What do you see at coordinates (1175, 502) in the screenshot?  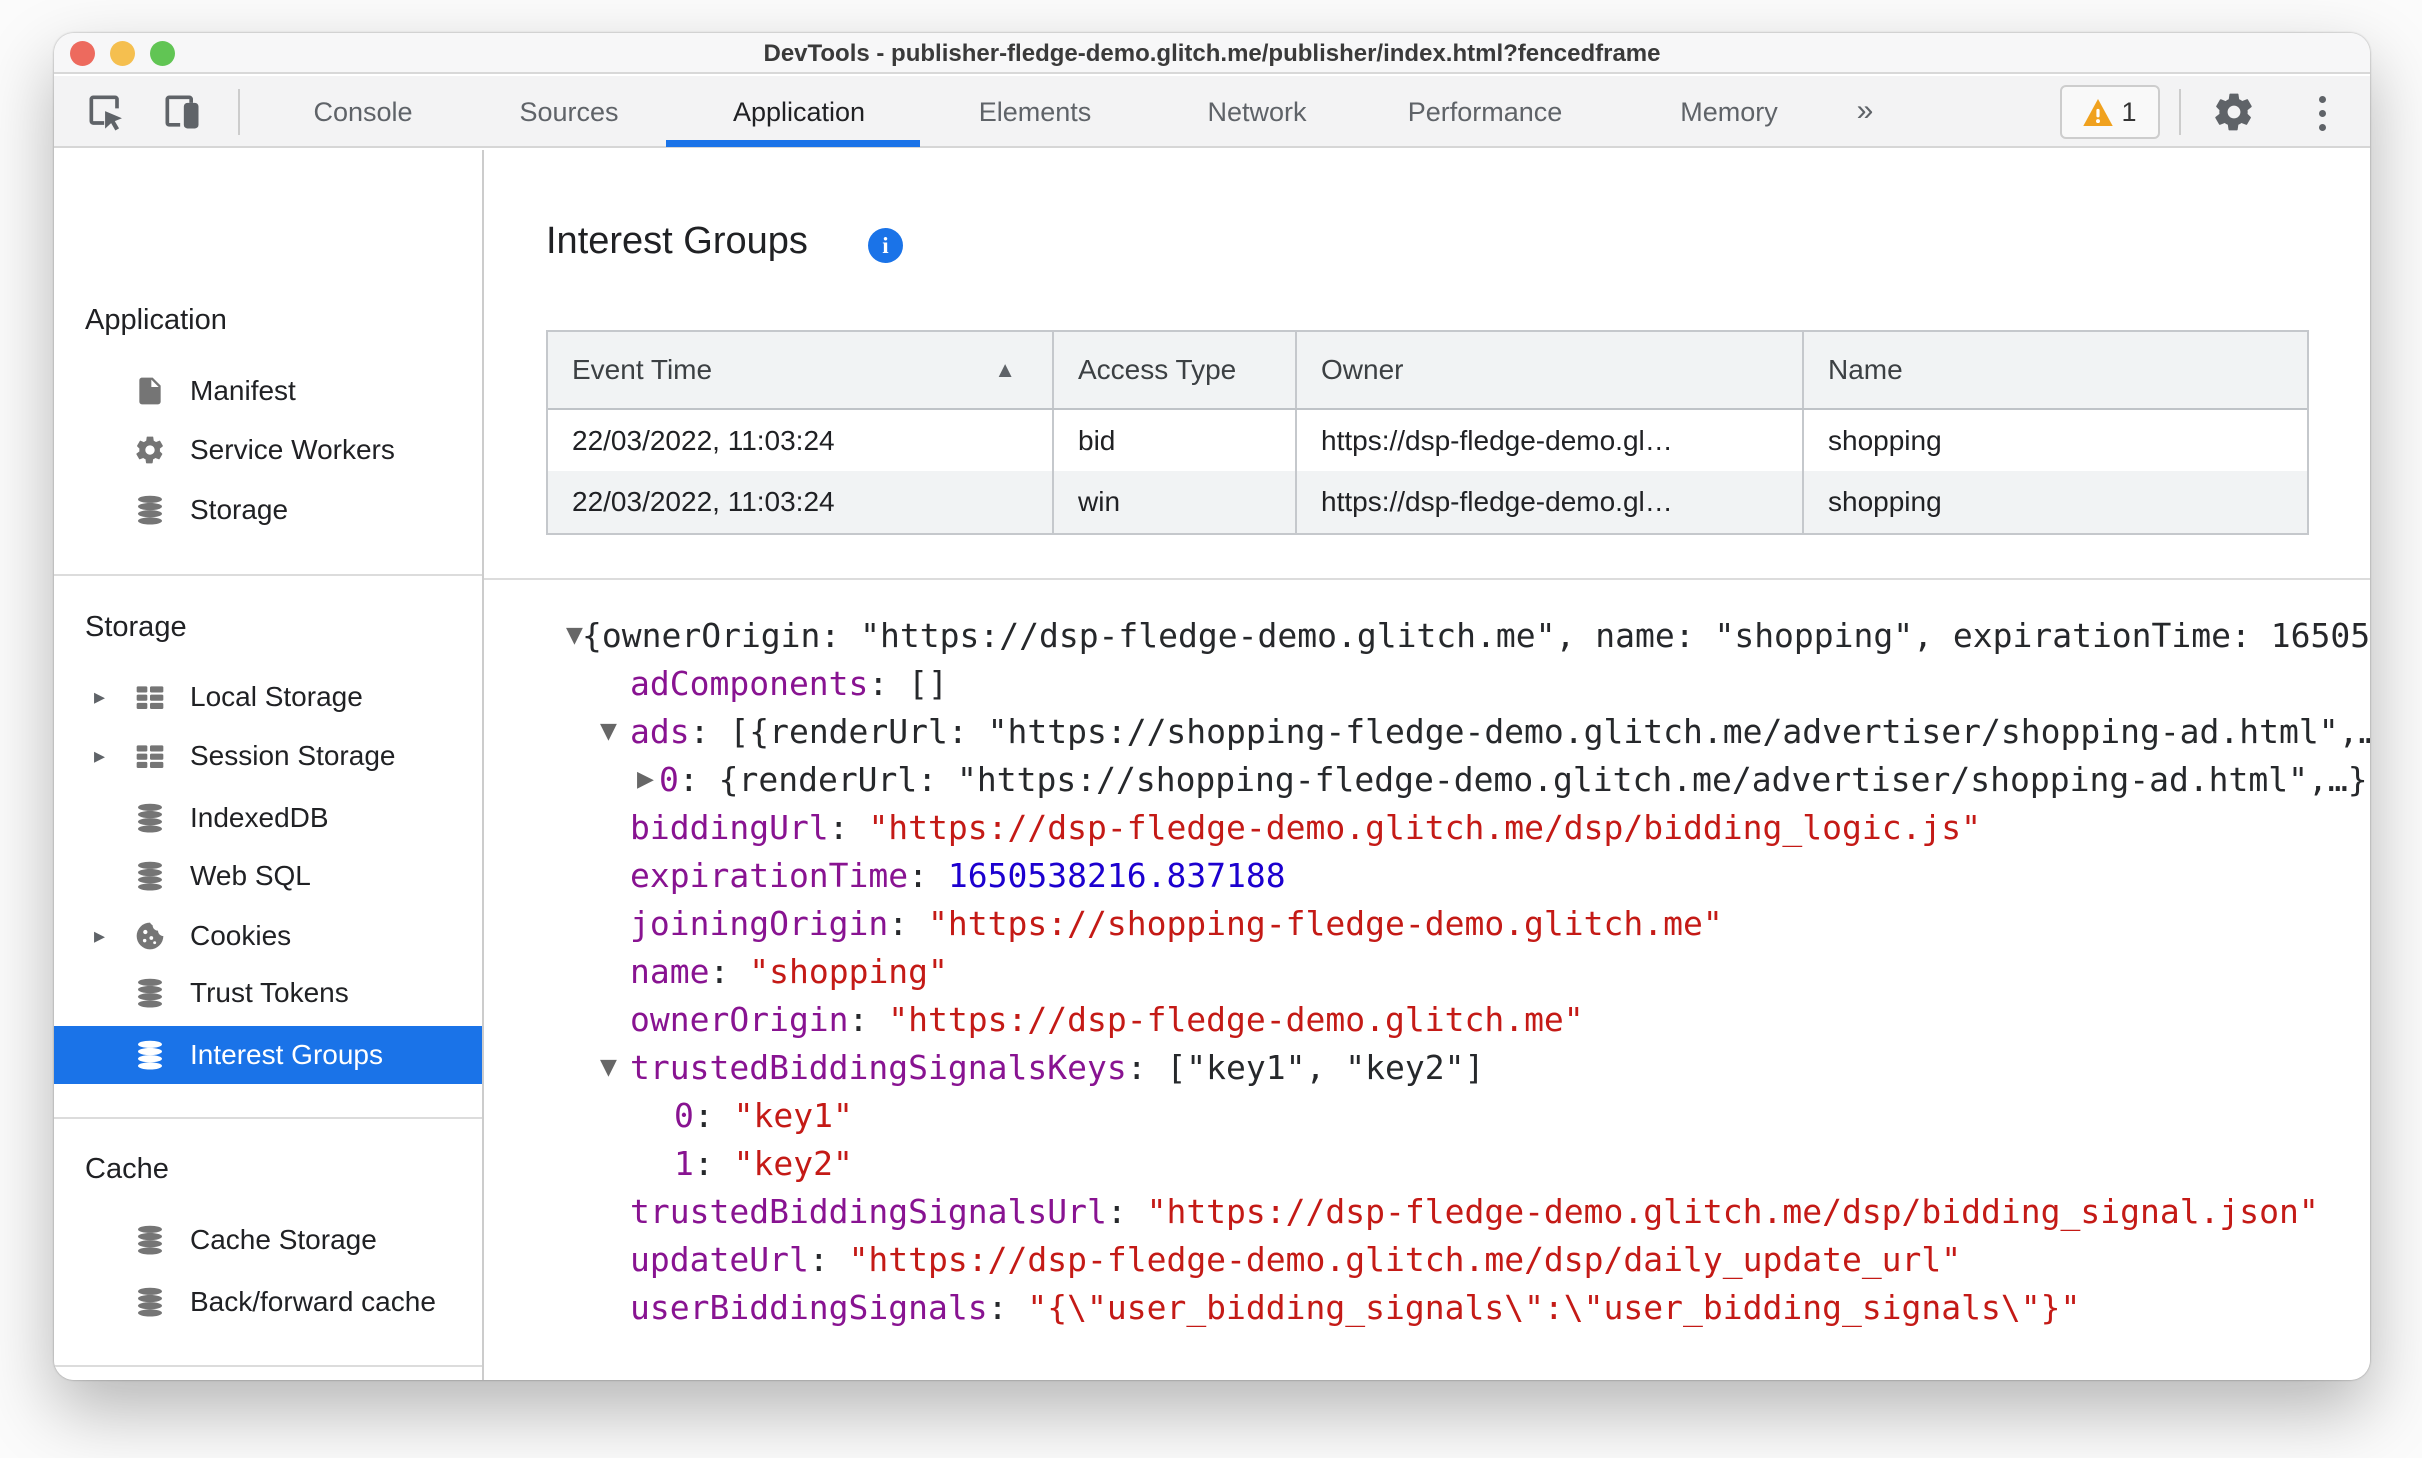 I see `cell-access-type: win` at bounding box center [1175, 502].